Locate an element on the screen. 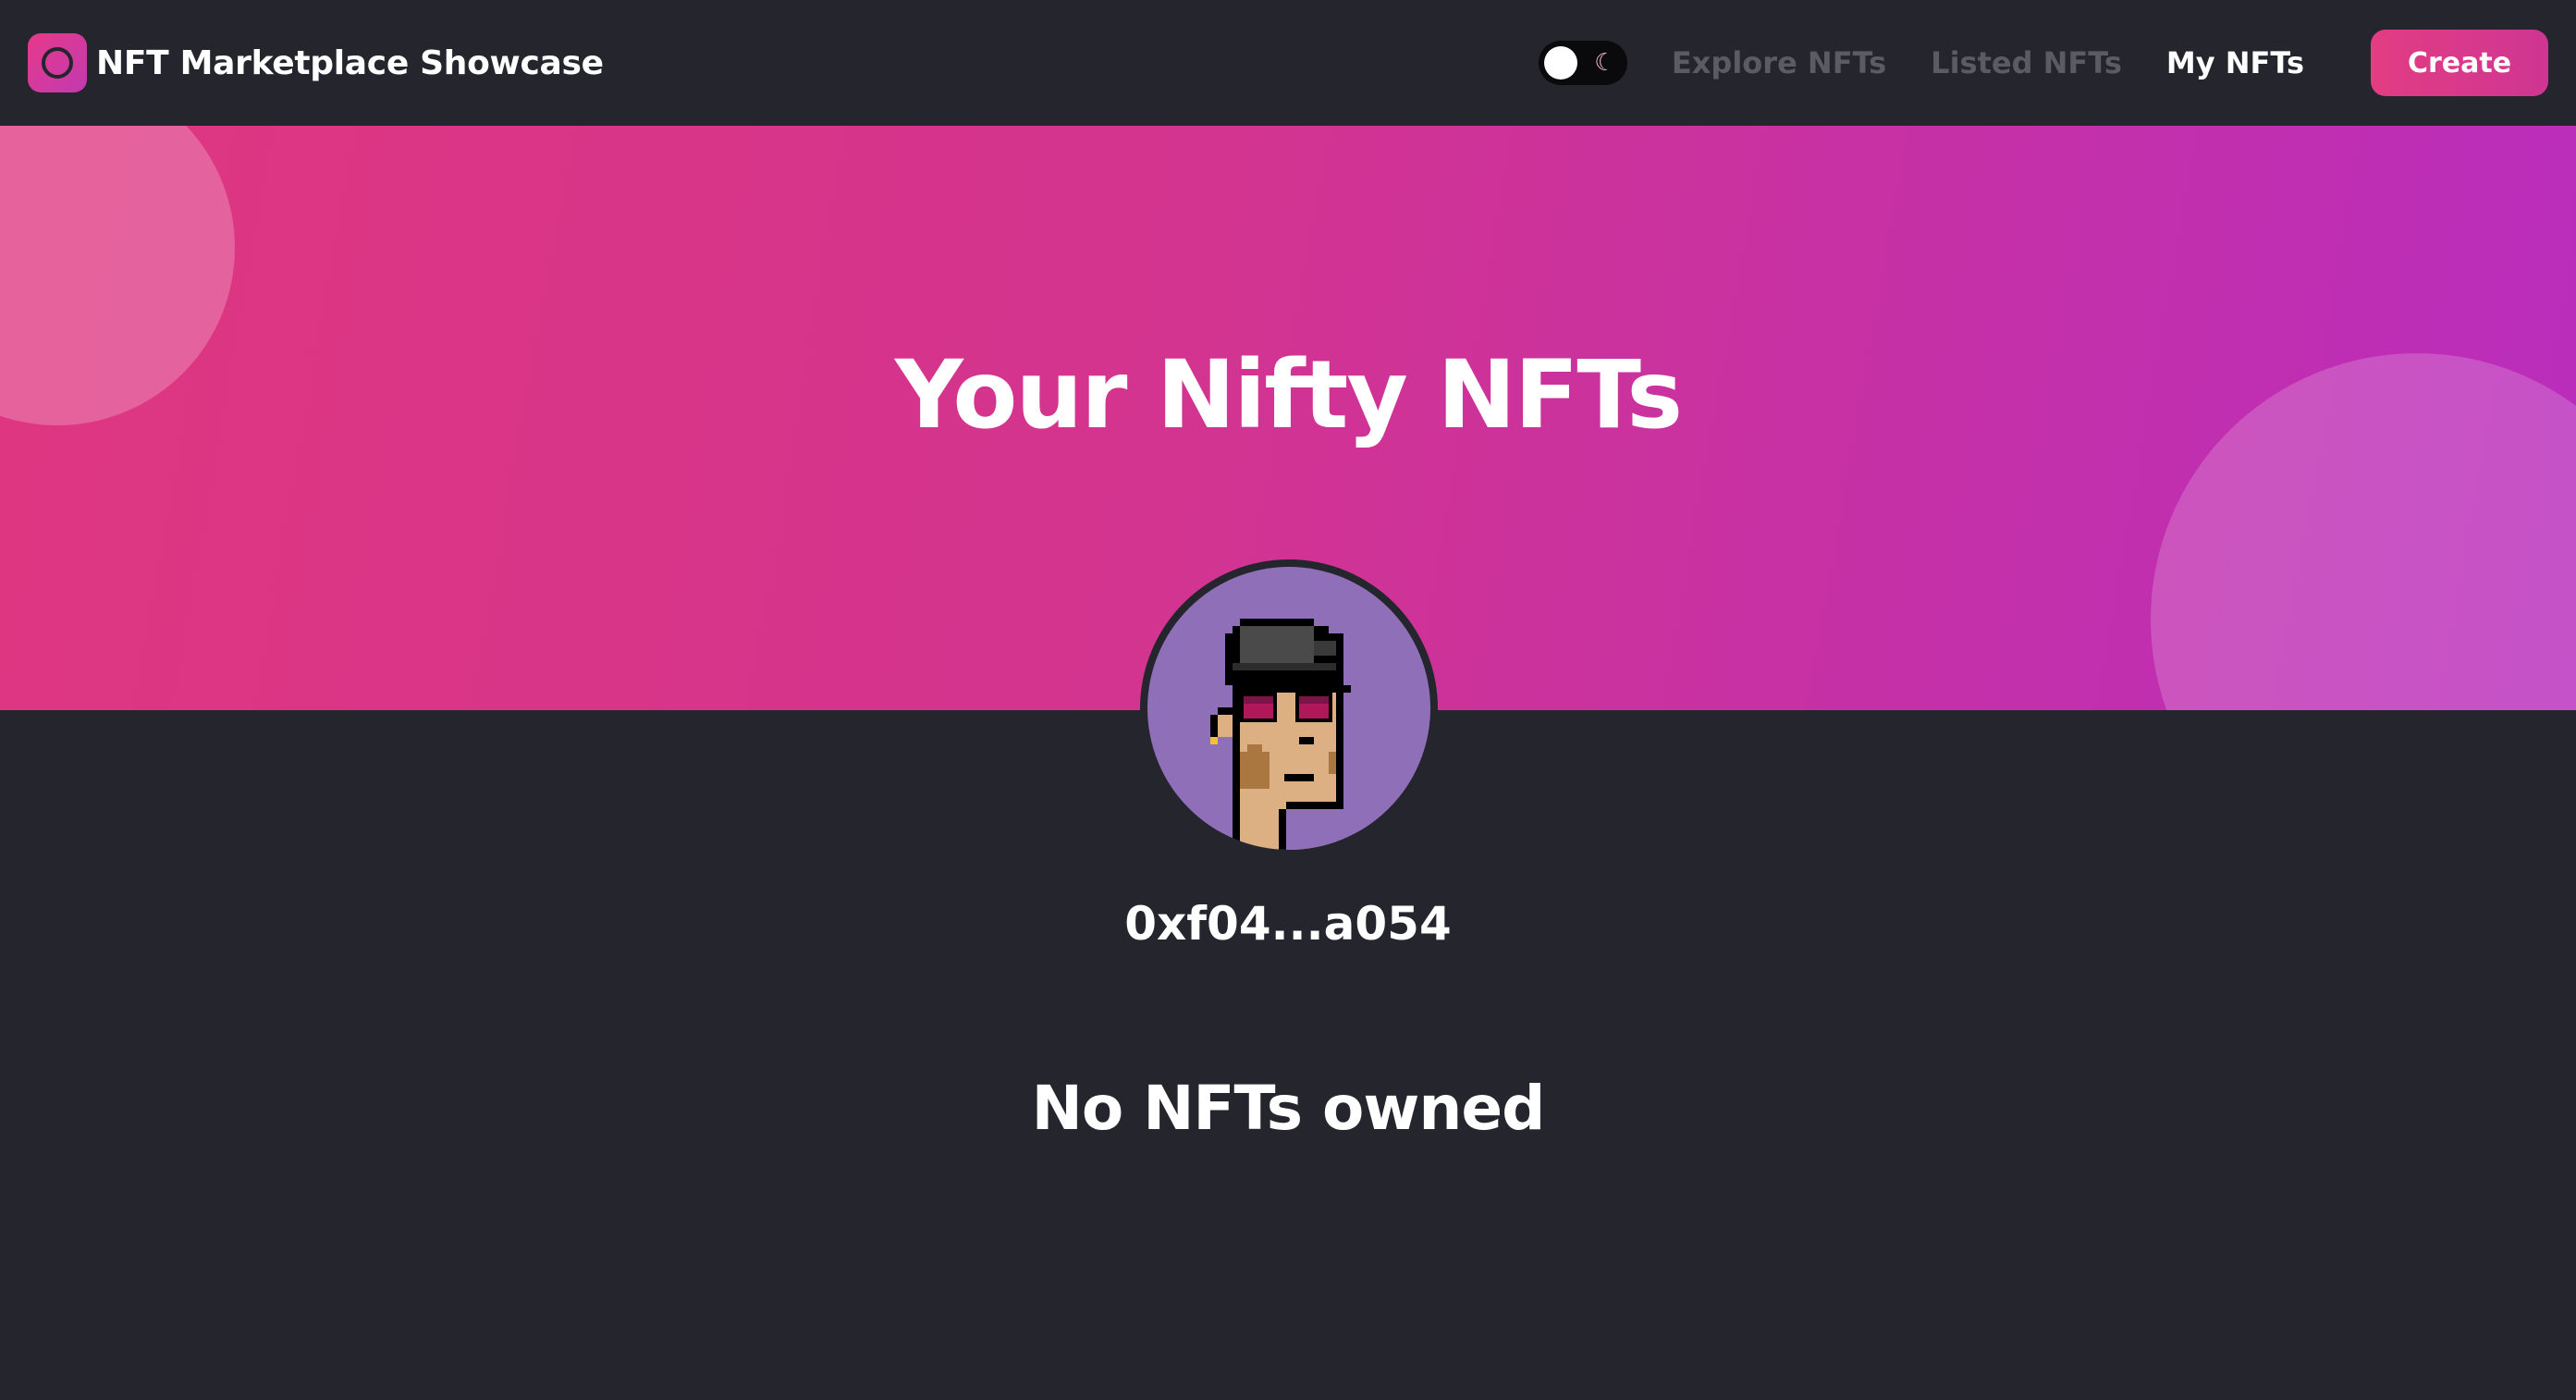 The width and height of the screenshot is (2576, 1400). brand: NFT Marketplace Showcase is located at coordinates (316, 62).